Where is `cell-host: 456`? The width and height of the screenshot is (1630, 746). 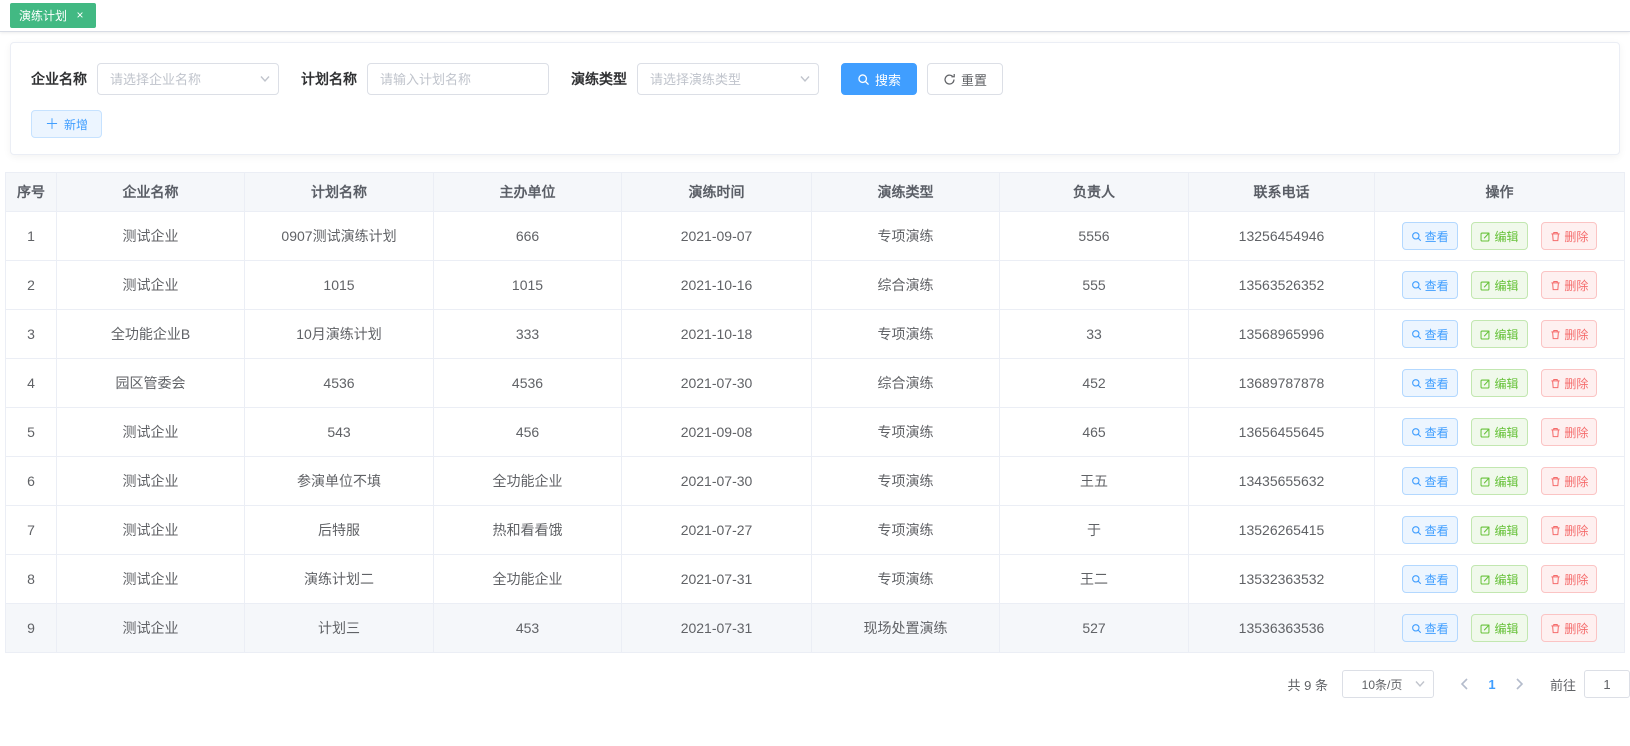
cell-host: 456 is located at coordinates (527, 432).